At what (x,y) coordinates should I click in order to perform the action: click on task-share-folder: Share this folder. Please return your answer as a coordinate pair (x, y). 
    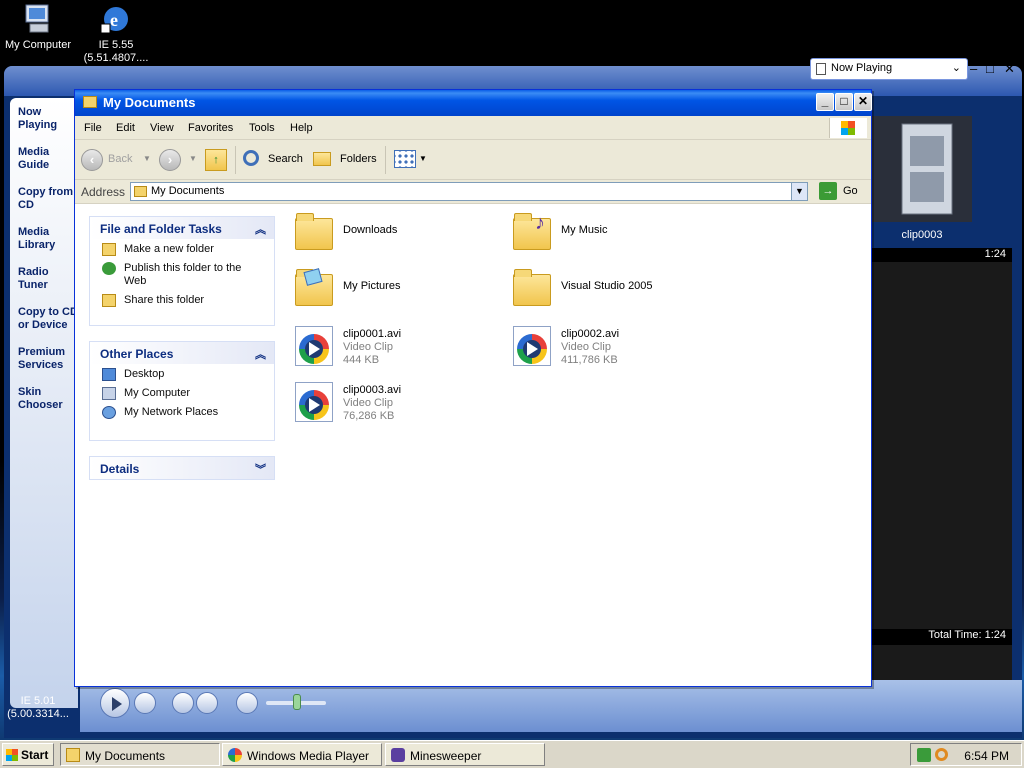
    Looking at the image, I should click on (182, 299).